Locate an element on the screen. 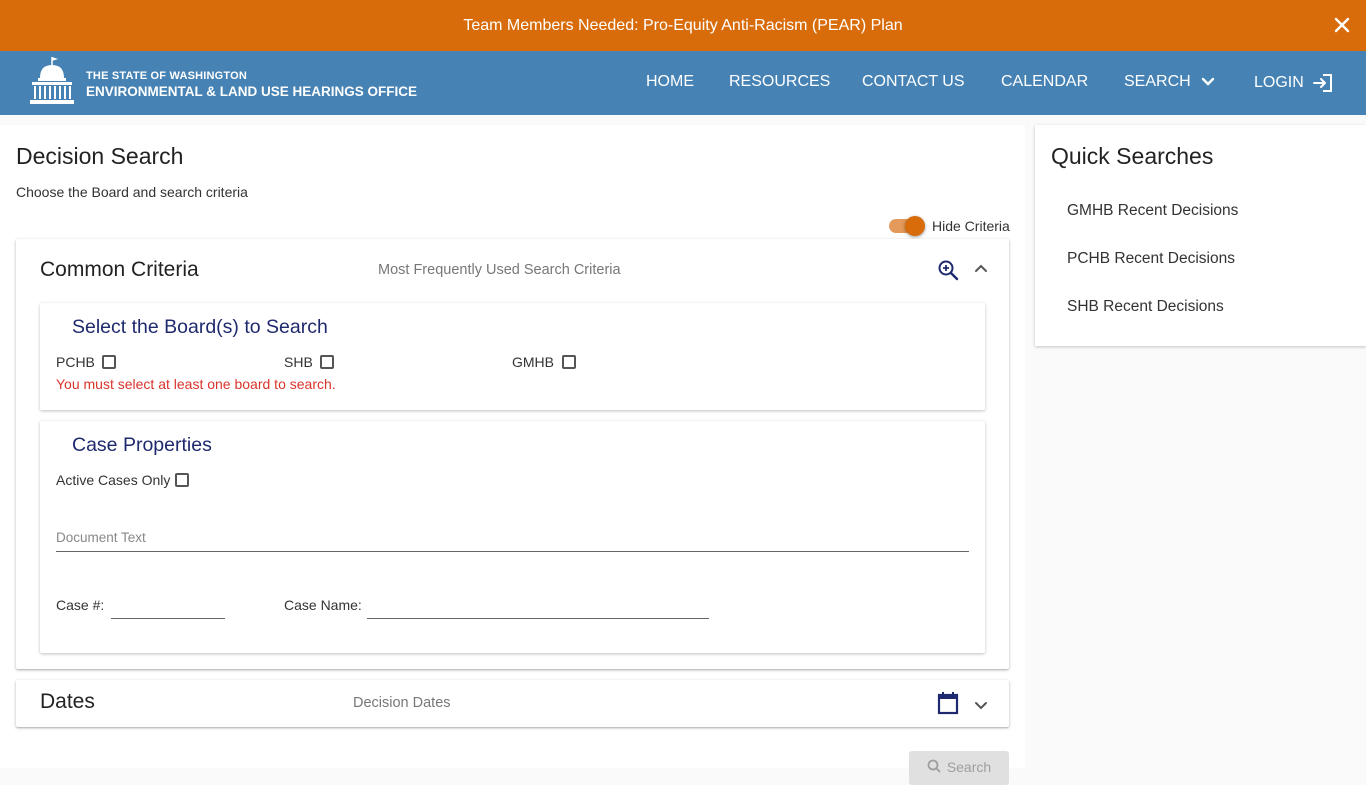 The image size is (1366, 785). common-criteria-desc: Most Frequently Used Search Criteria is located at coordinates (499, 270).